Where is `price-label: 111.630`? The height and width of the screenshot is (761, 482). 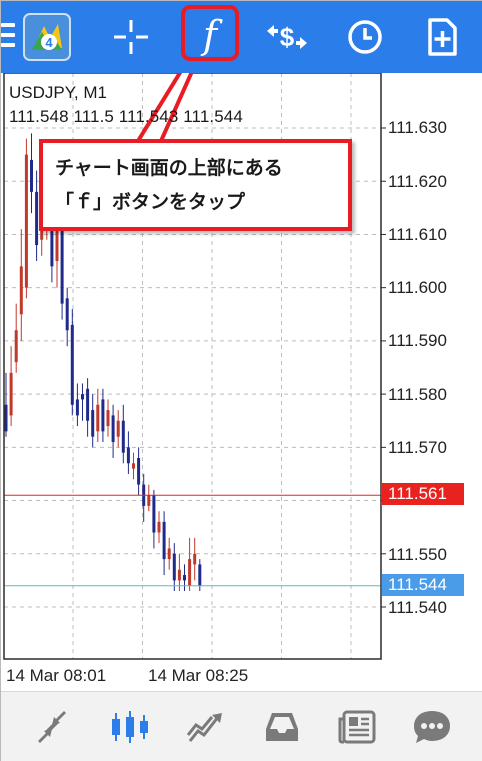
price-label: 111.630 is located at coordinates (417, 127).